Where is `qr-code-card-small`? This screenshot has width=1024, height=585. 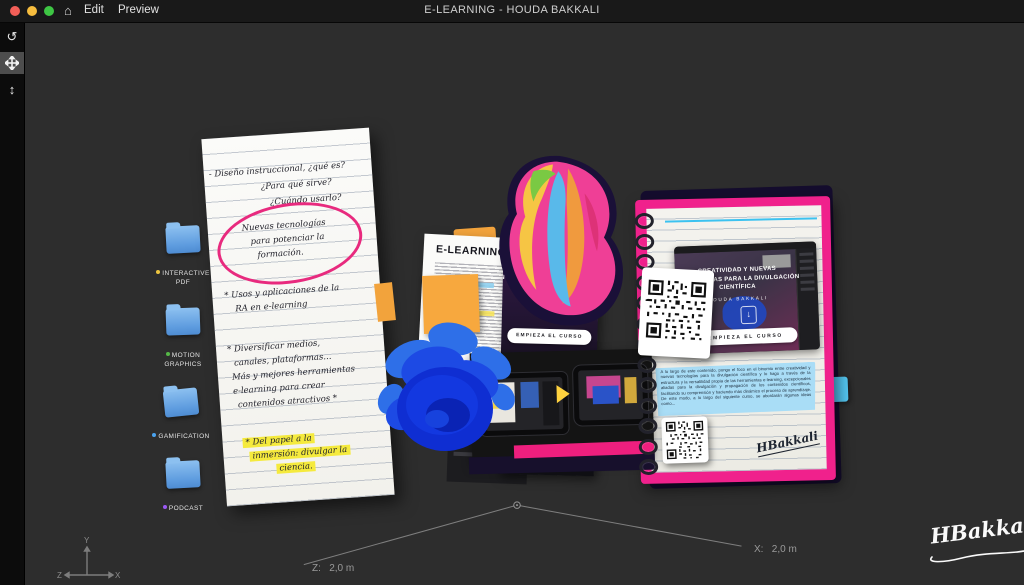 qr-code-card-small is located at coordinates (685, 440).